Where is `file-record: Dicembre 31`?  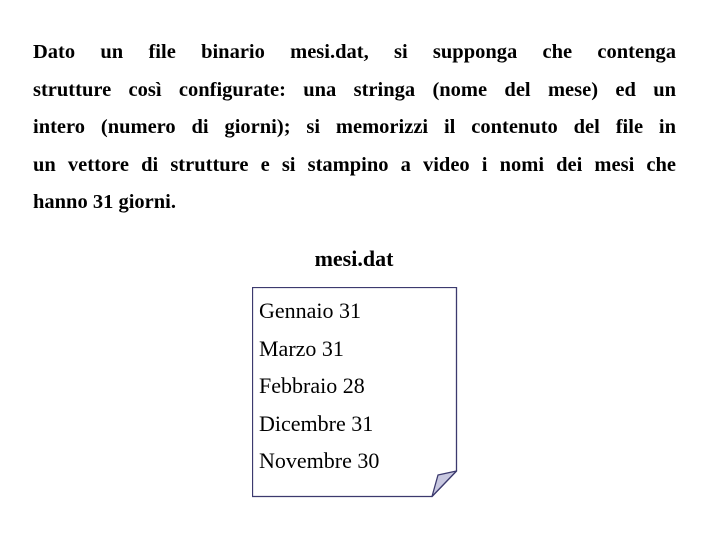 file-record: Dicembre 31 is located at coordinates (316, 423).